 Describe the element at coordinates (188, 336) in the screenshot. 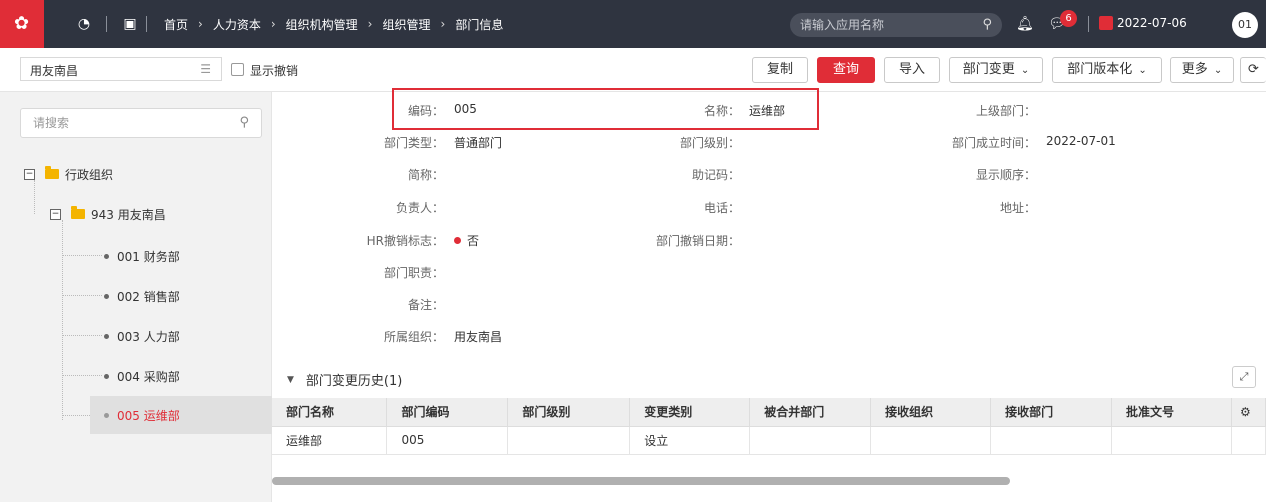

I see `tree-node-dept: 003 人力部` at that location.